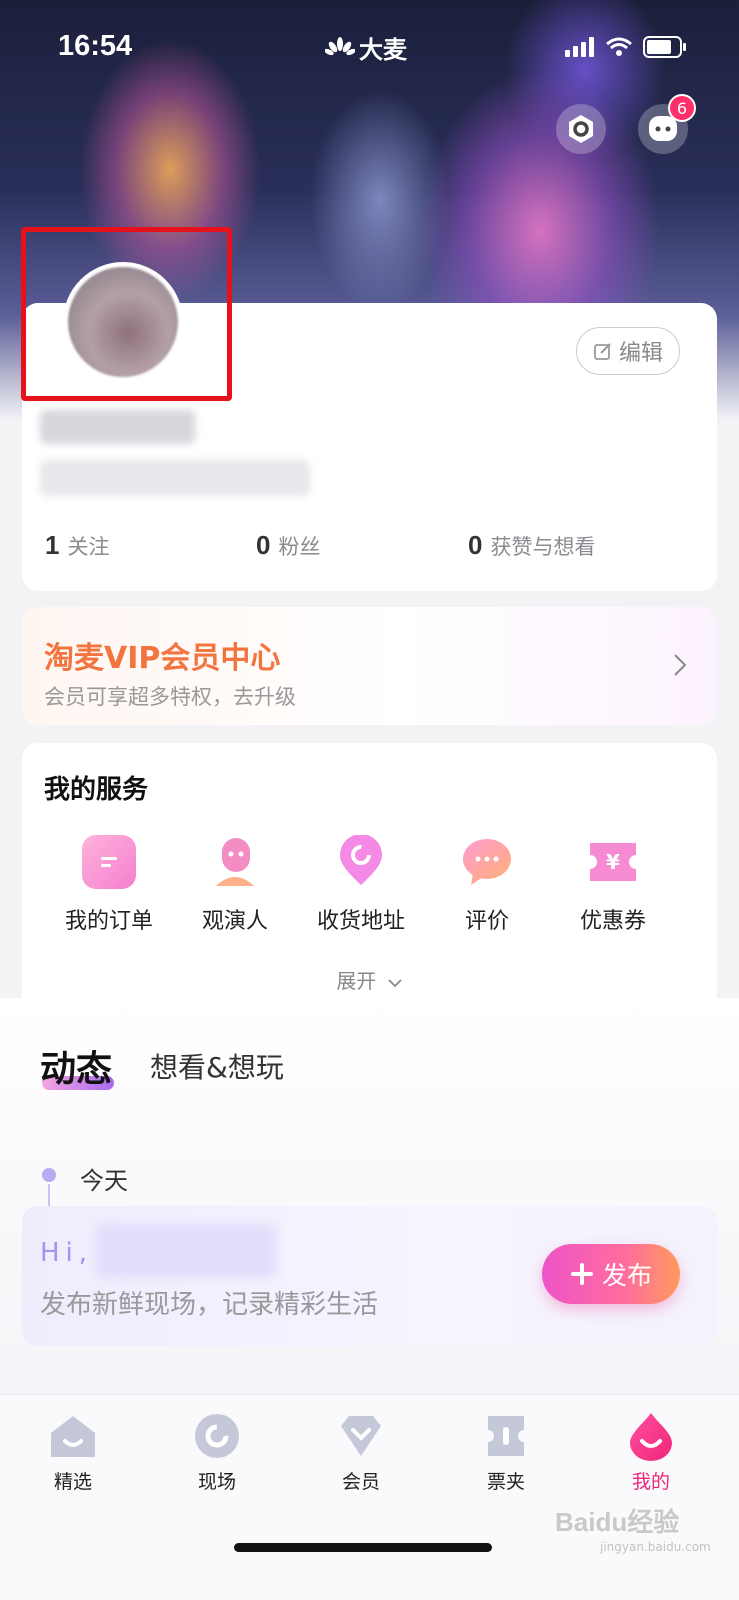 The image size is (739, 1600). I want to click on brand-name: 大麦, so click(383, 50).